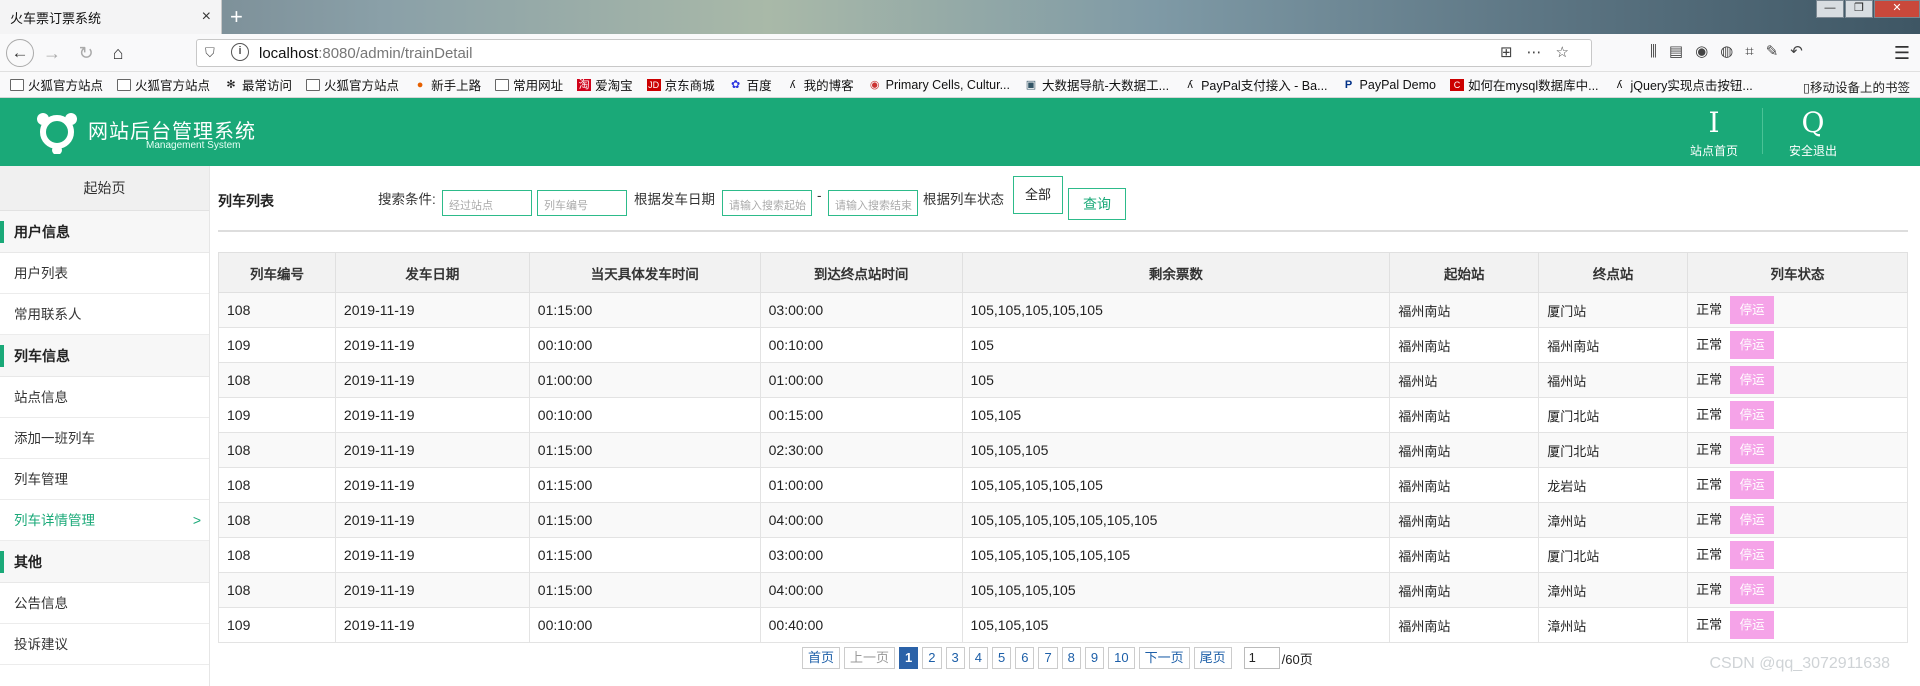  Describe the element at coordinates (1212, 658) in the screenshot. I see `last-page-button: 尾页` at that location.